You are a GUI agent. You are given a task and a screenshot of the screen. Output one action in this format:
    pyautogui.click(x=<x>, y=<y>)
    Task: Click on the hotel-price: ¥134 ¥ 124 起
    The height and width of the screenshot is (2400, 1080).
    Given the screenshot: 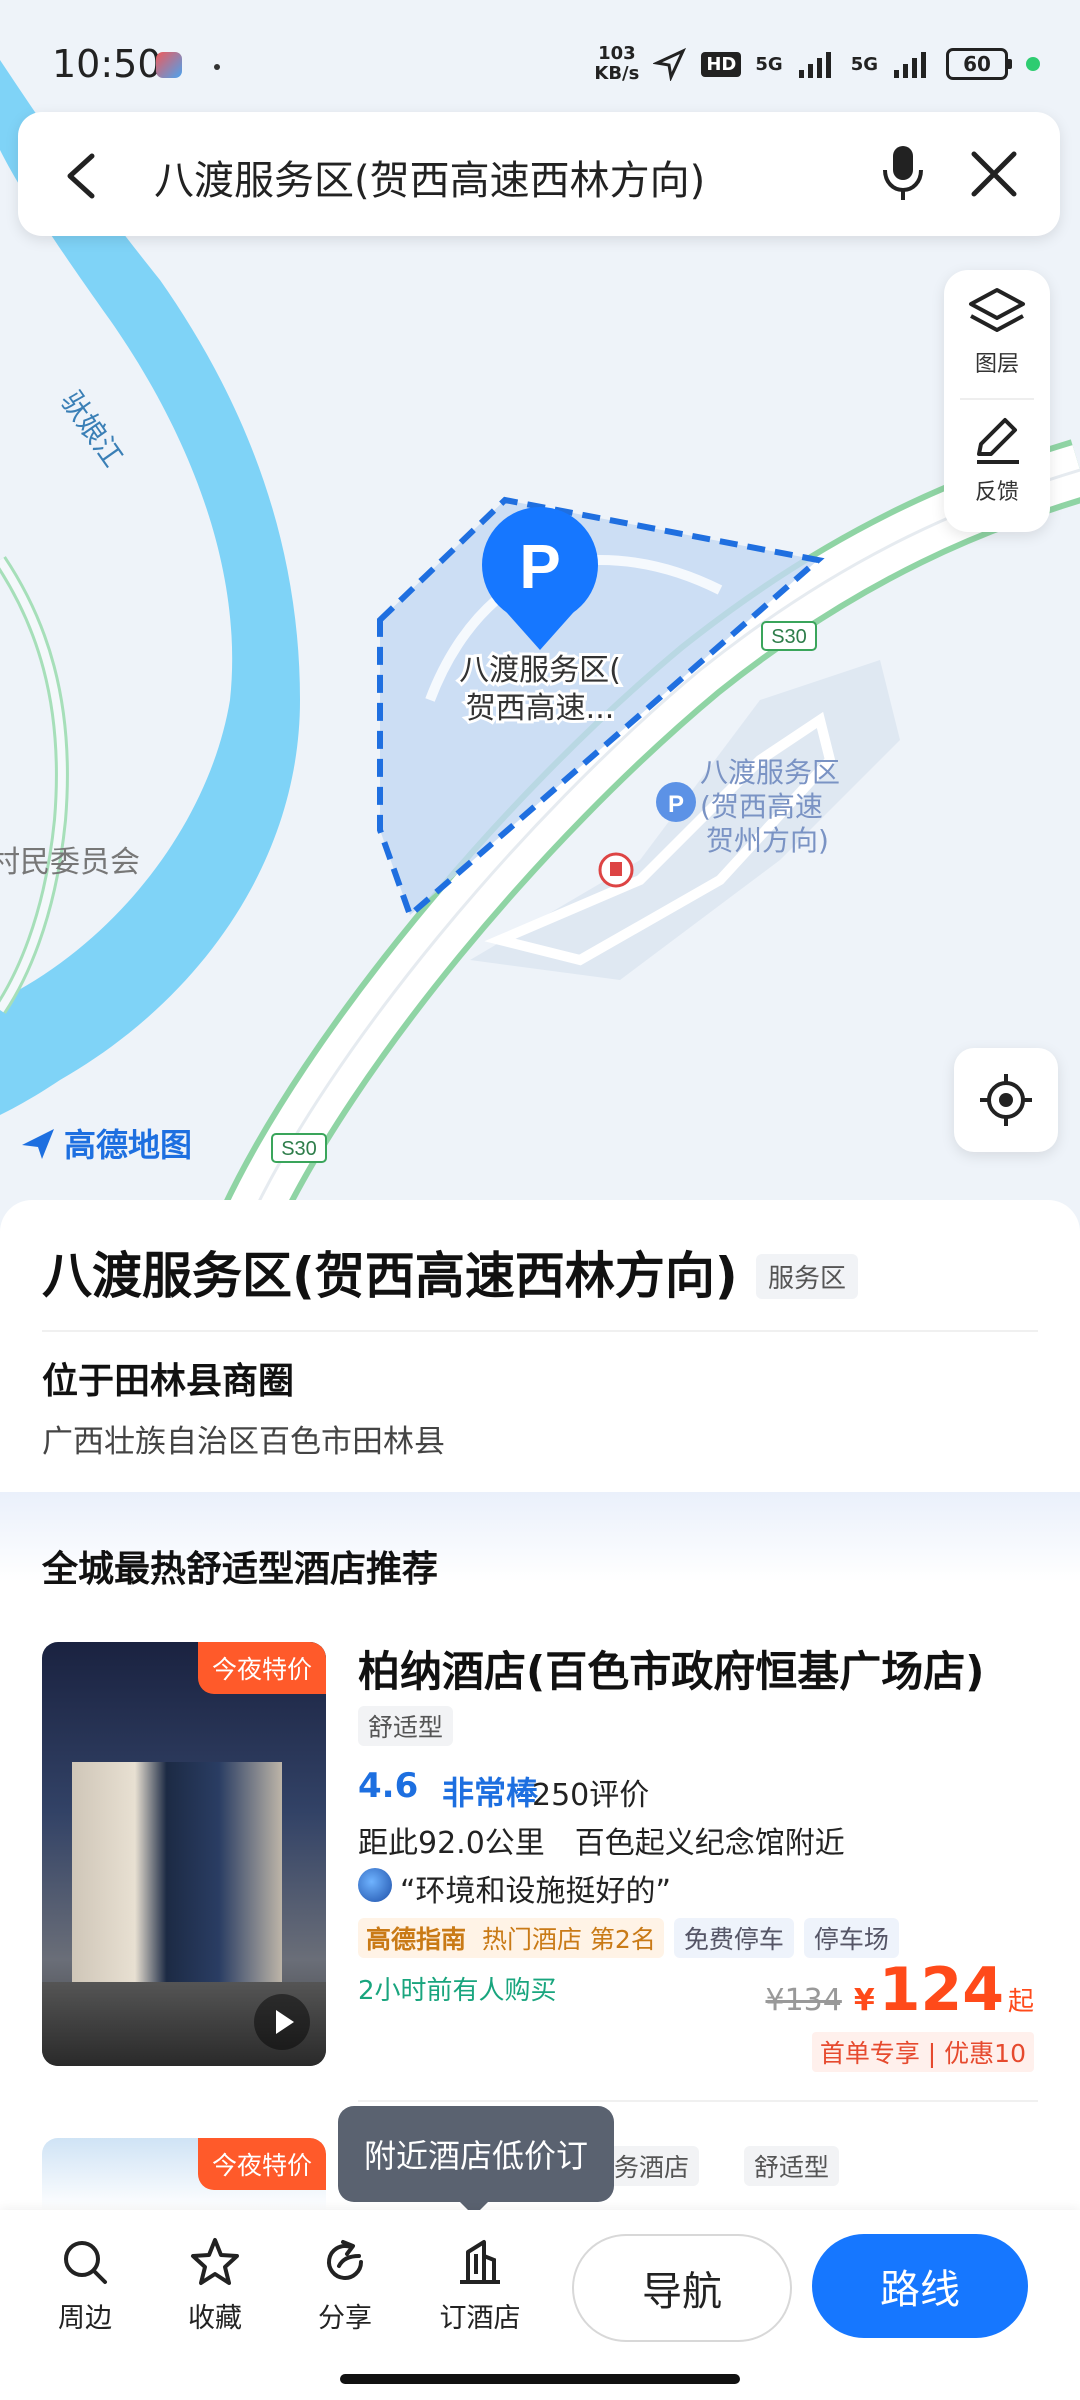 What is the action you would take?
    pyautogui.click(x=900, y=1990)
    